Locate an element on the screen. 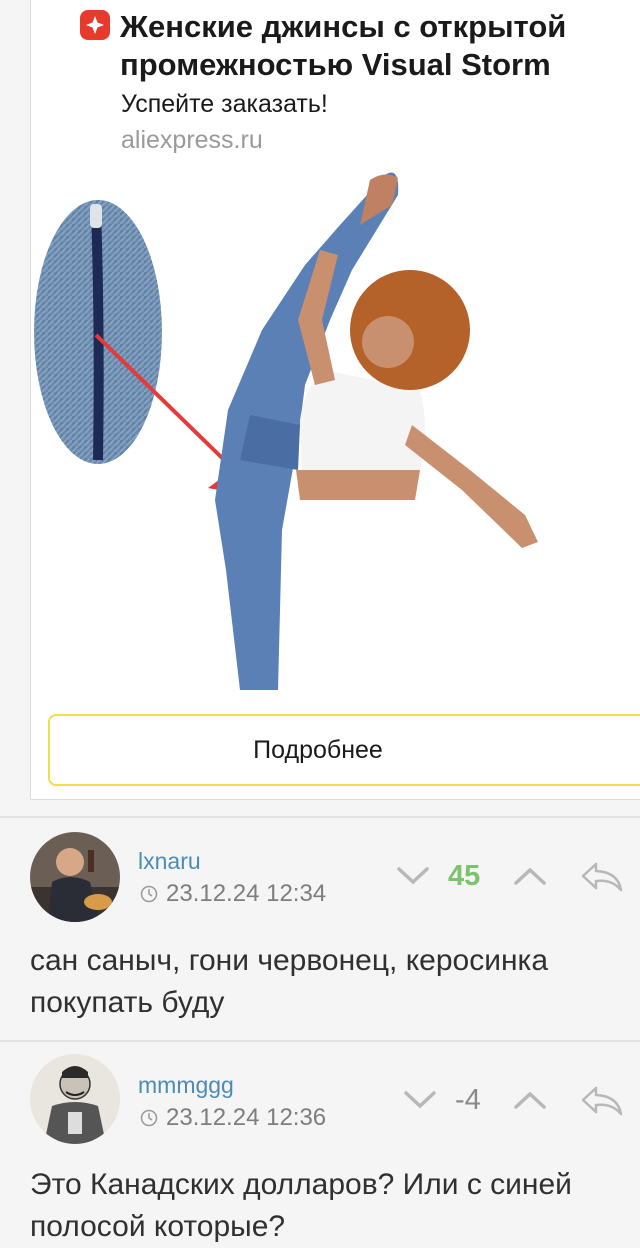 The height and width of the screenshot is (1248, 640). comment-timestamp: 23.12.24 12:36 is located at coordinates (233, 1118).